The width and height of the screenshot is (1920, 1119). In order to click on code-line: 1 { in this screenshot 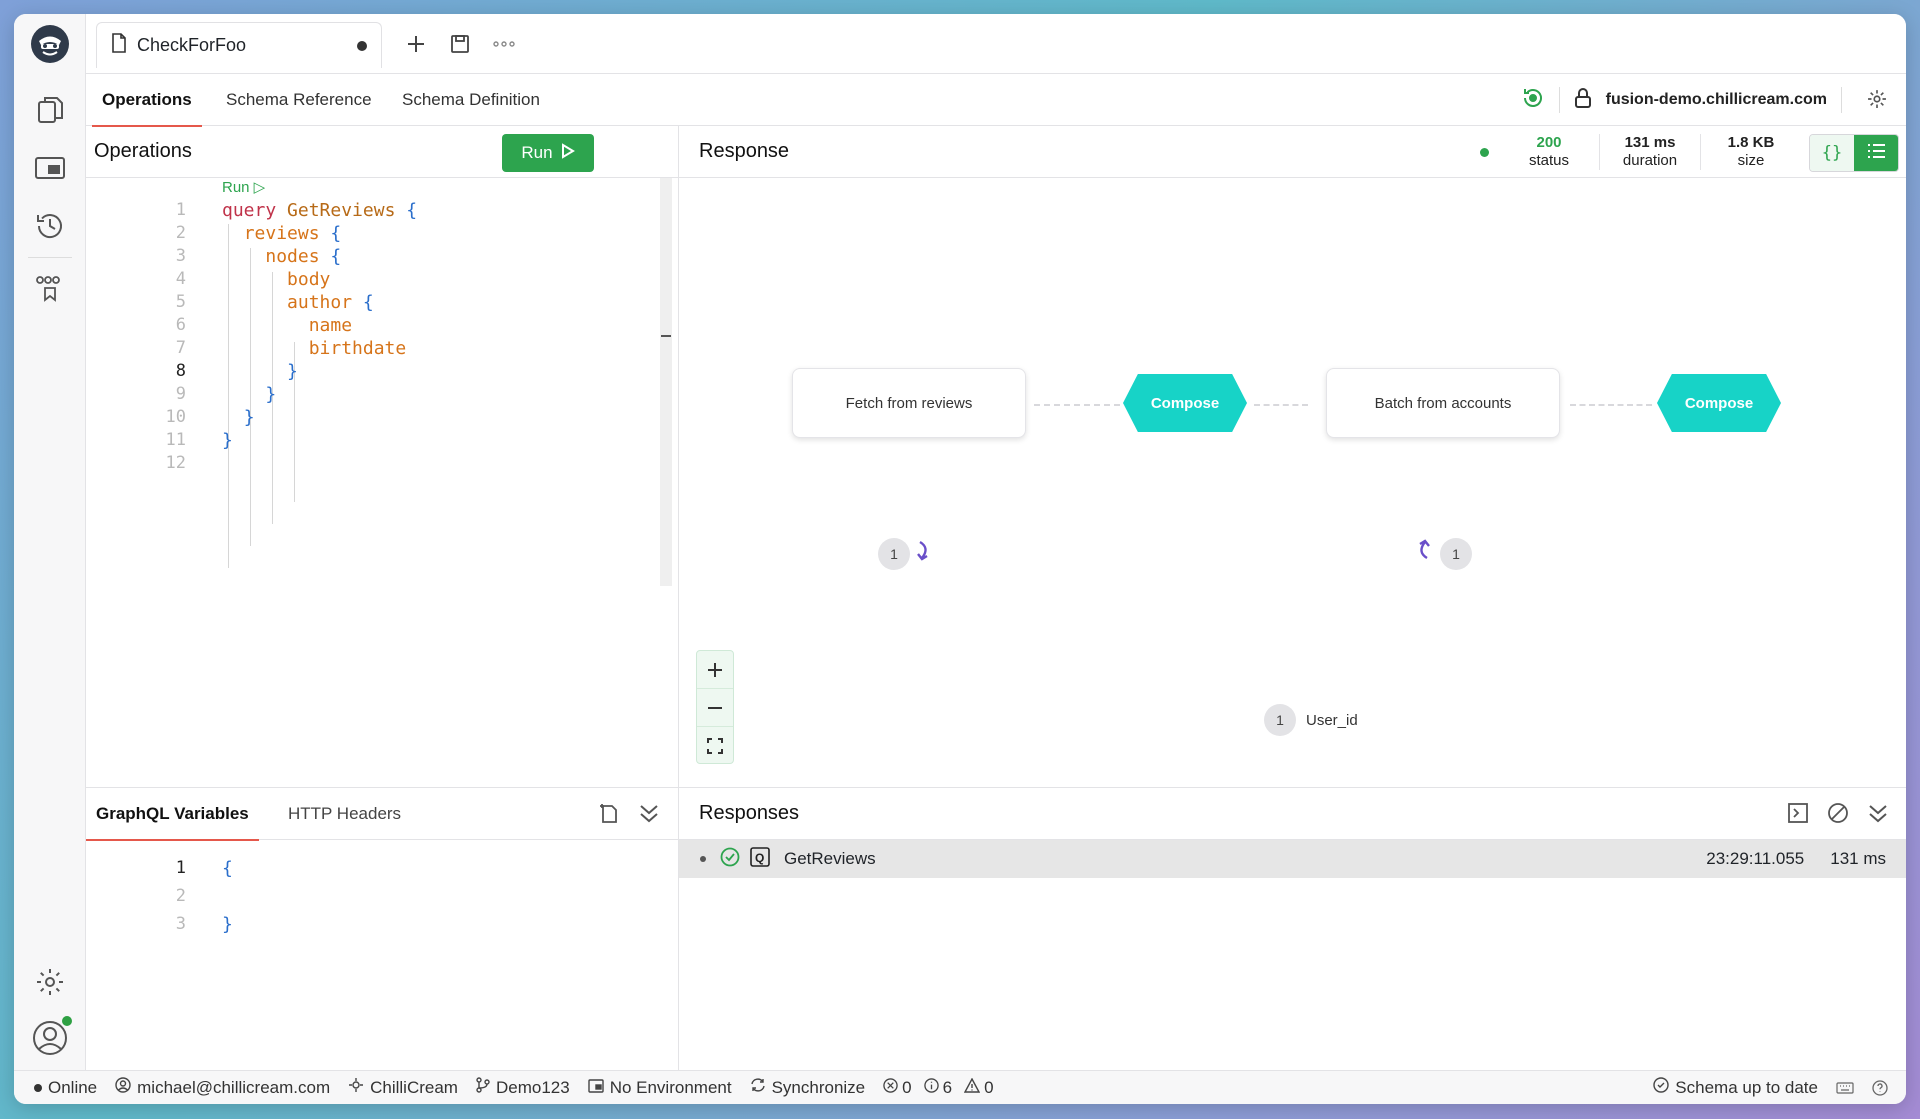, I will do `click(382, 868)`.